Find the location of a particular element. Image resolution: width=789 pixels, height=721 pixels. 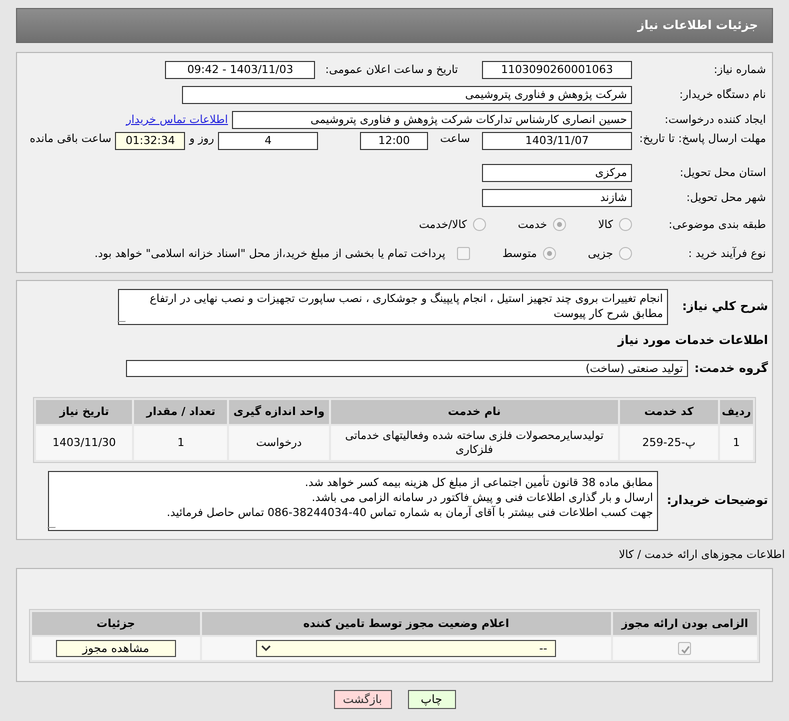

text-field: حسین انصاری کارشناس تدارکات شرکت پژوهش و فناوری پتروشیمی is located at coordinates (432, 119).